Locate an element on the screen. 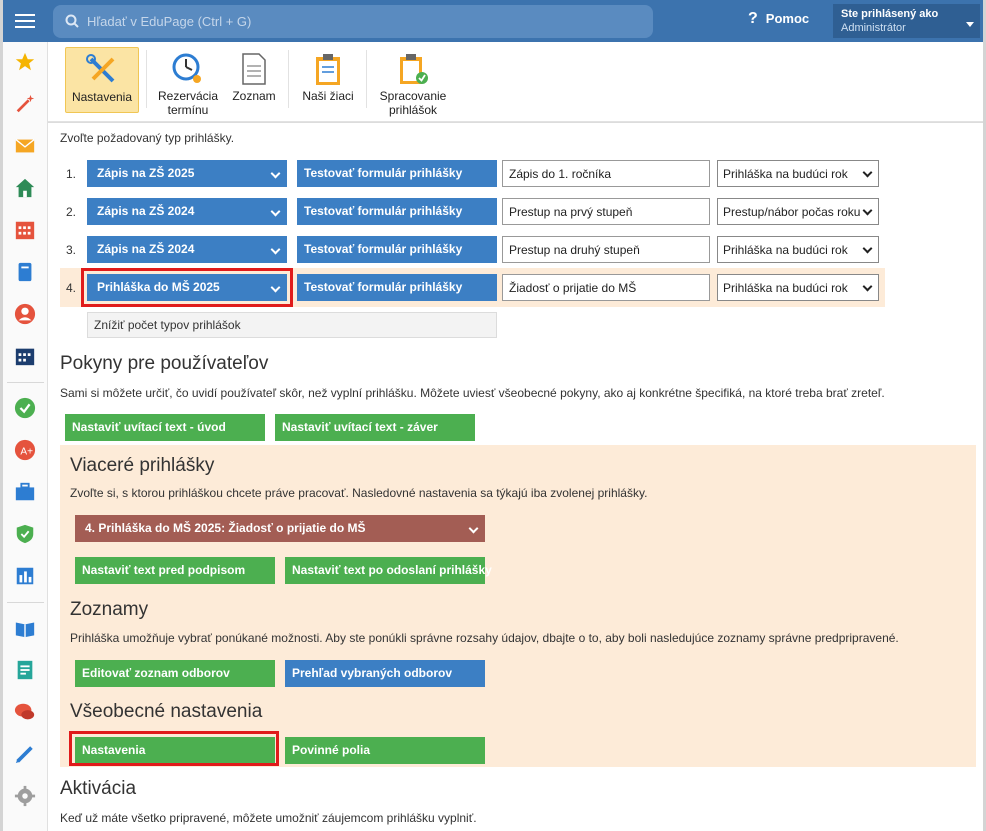  toolbar-label: Spracovanie is located at coordinates (413, 96).